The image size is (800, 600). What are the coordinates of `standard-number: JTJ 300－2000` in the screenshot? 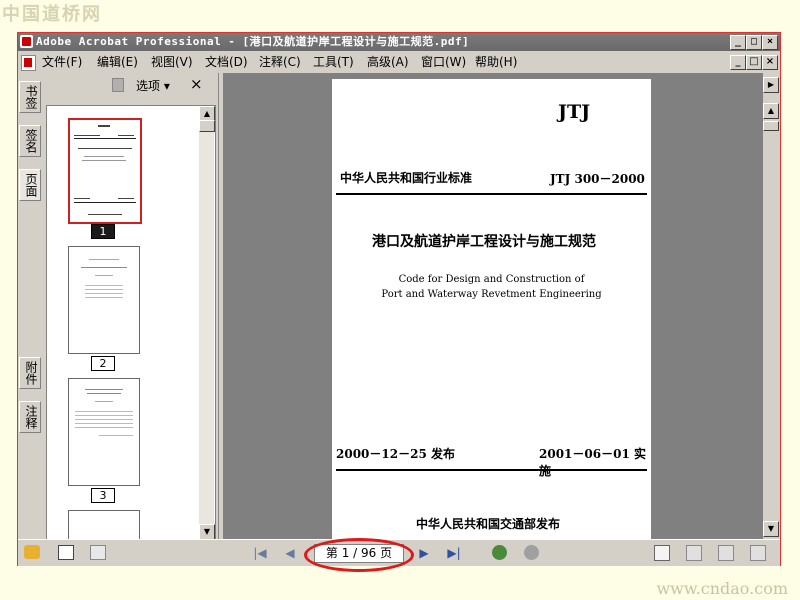 It's located at (597, 179).